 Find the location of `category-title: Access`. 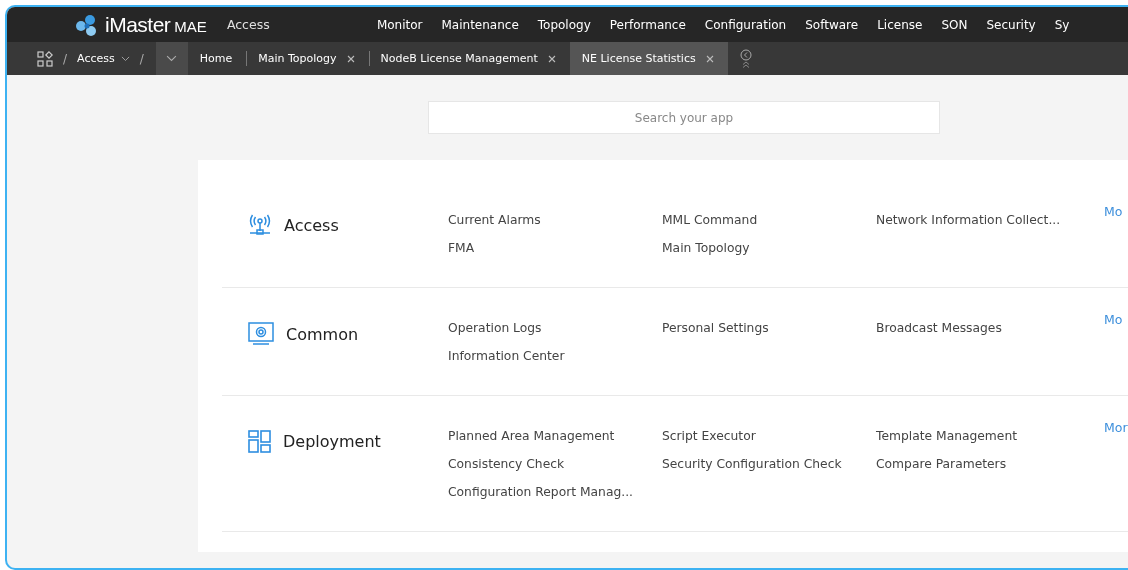

category-title: Access is located at coordinates (311, 225).